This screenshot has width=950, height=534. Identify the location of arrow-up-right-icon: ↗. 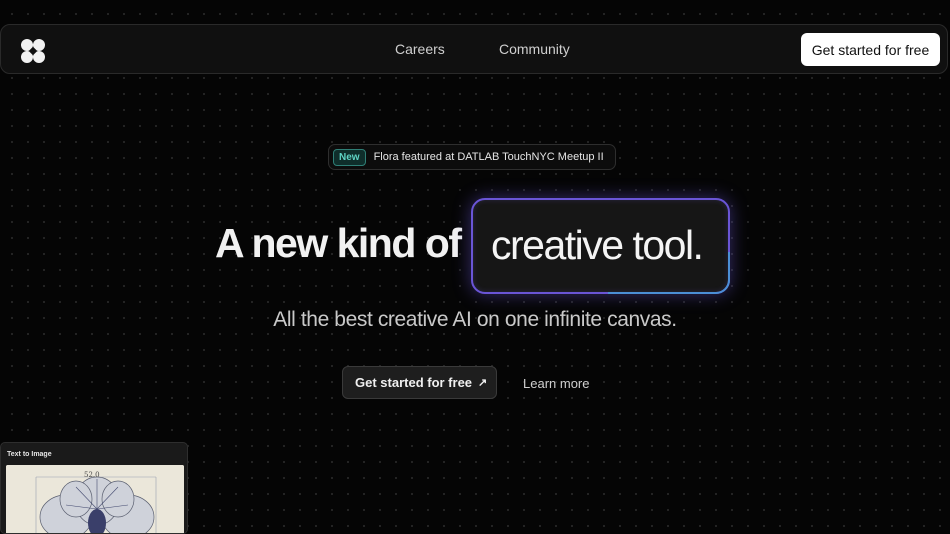
(483, 383).